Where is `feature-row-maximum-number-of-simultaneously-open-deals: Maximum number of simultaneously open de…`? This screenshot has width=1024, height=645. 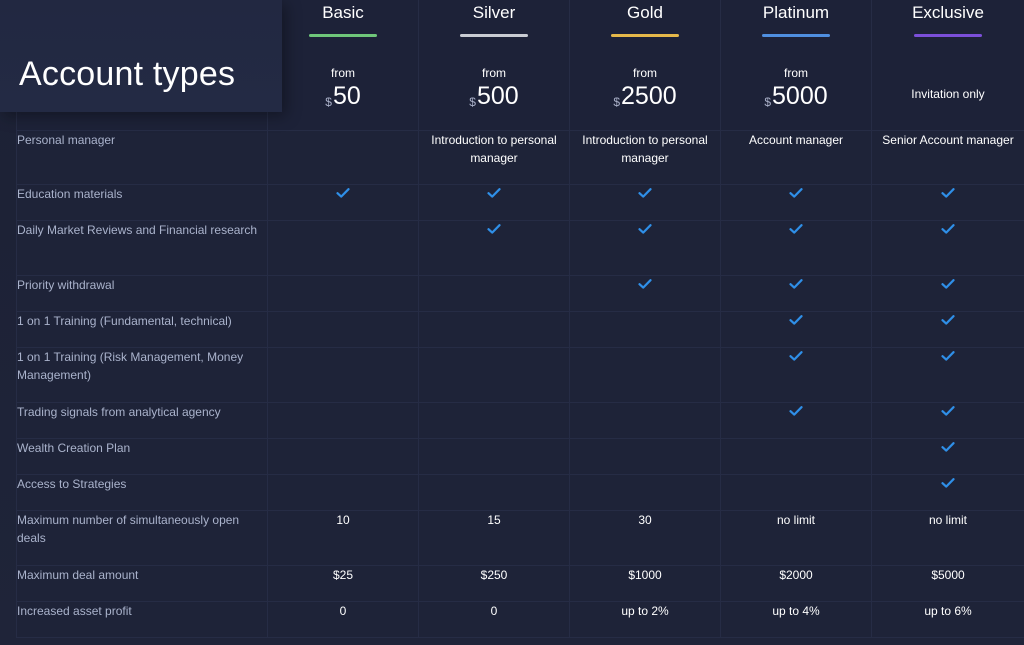
feature-row-maximum-number-of-simultaneously-open-deals: Maximum number of simultaneously open de… is located at coordinates (520, 538).